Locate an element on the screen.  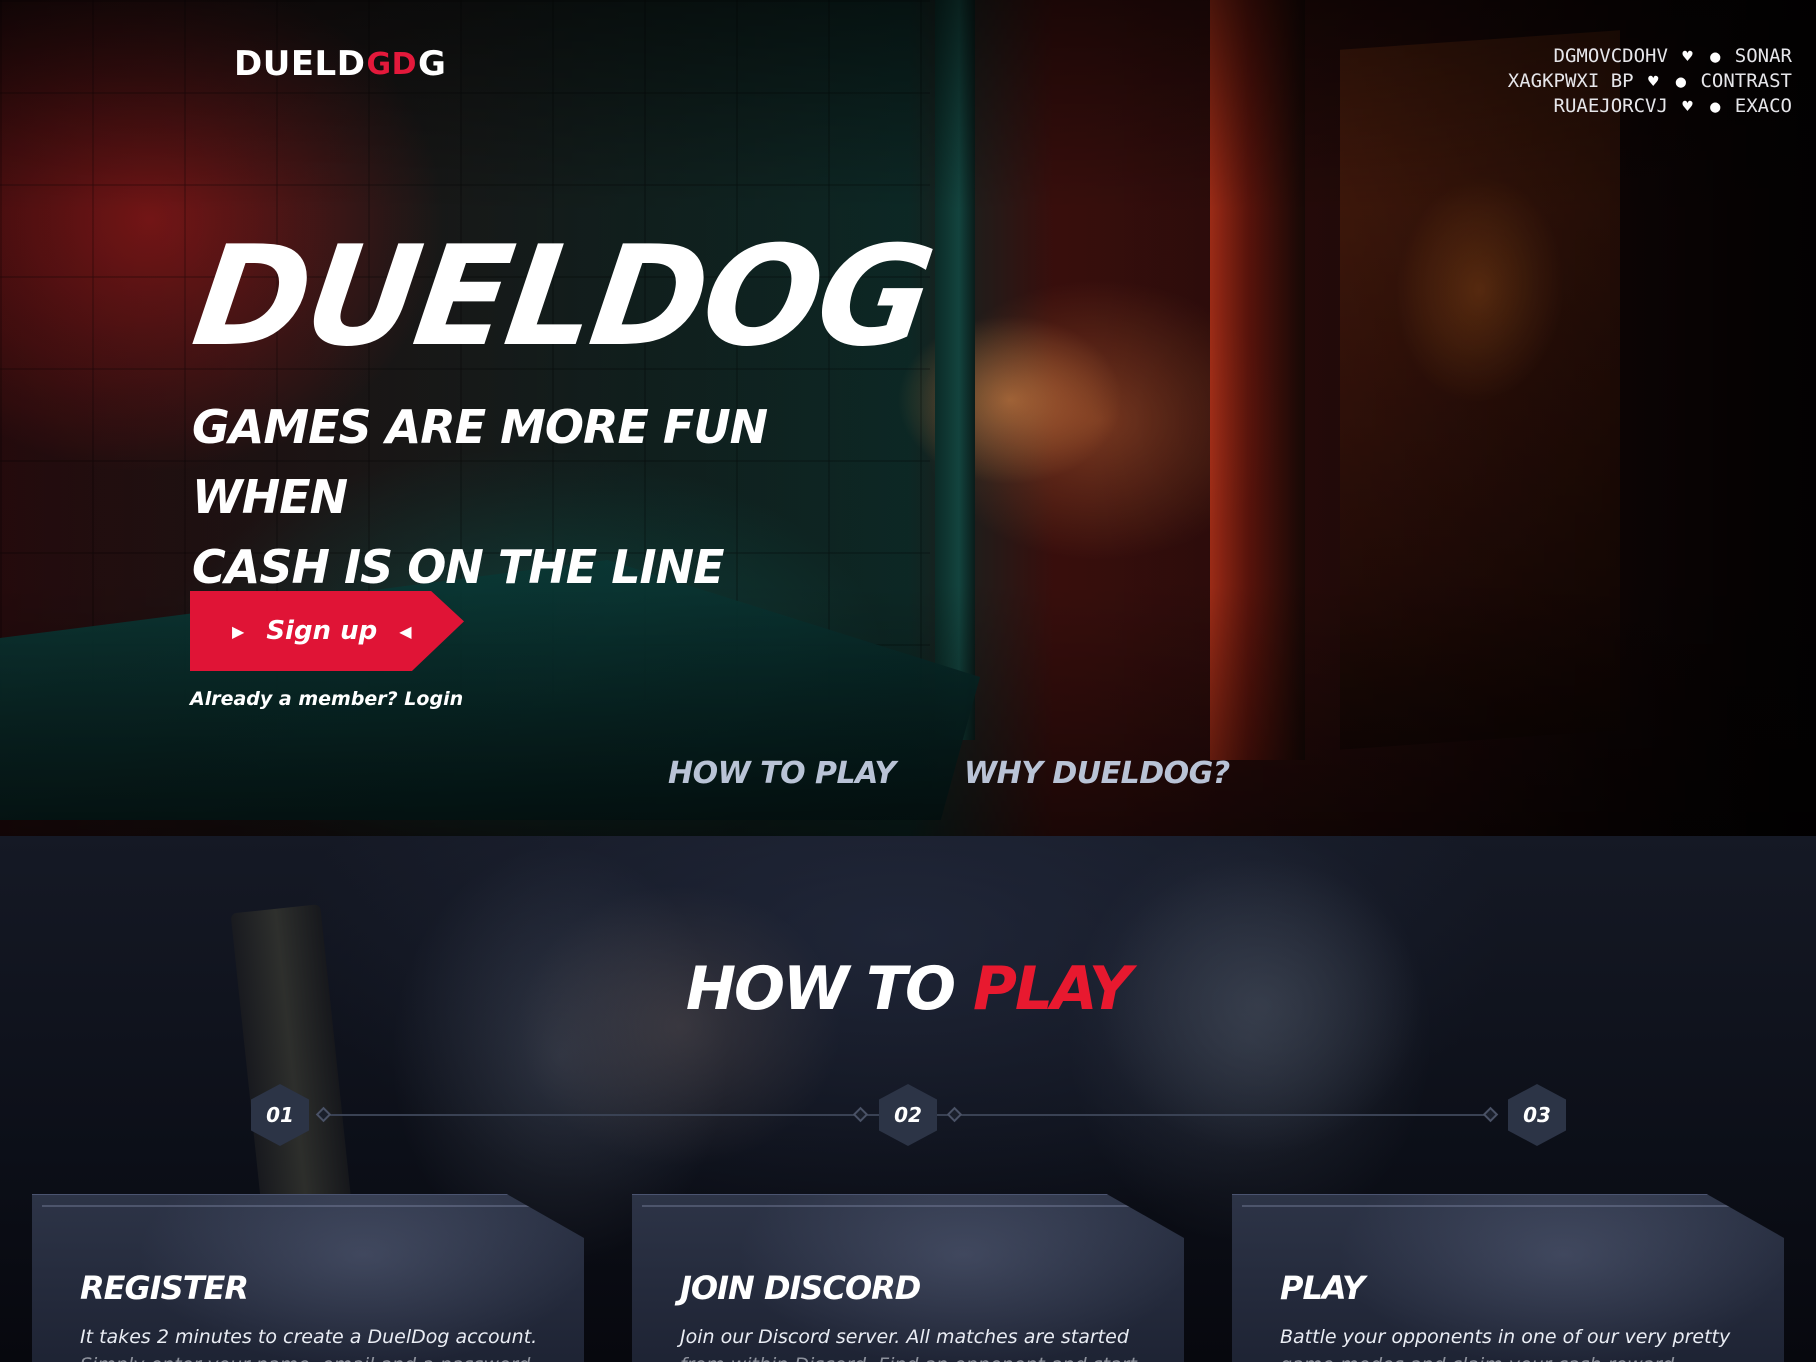
hero-subtitle-line: GAMES ARE MORE FUN WHEN is located at coordinates (480, 462).